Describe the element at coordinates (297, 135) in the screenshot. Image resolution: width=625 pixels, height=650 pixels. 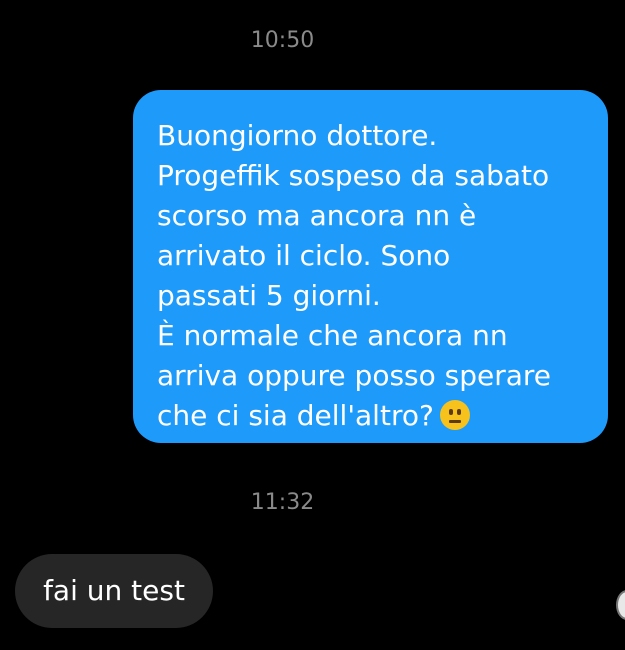
I see `message-line: Buongiorno dottore.` at that location.